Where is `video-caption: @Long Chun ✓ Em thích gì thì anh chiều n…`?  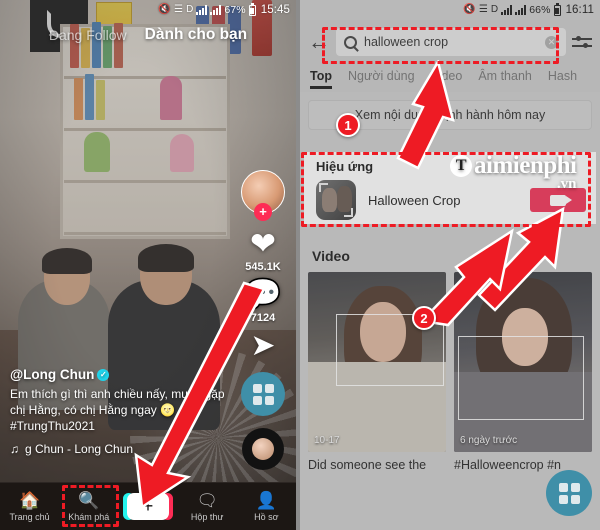
video-caption: @Long Chun ✓ Em thích gì thì anh chiều n… is located at coordinates (117, 411).